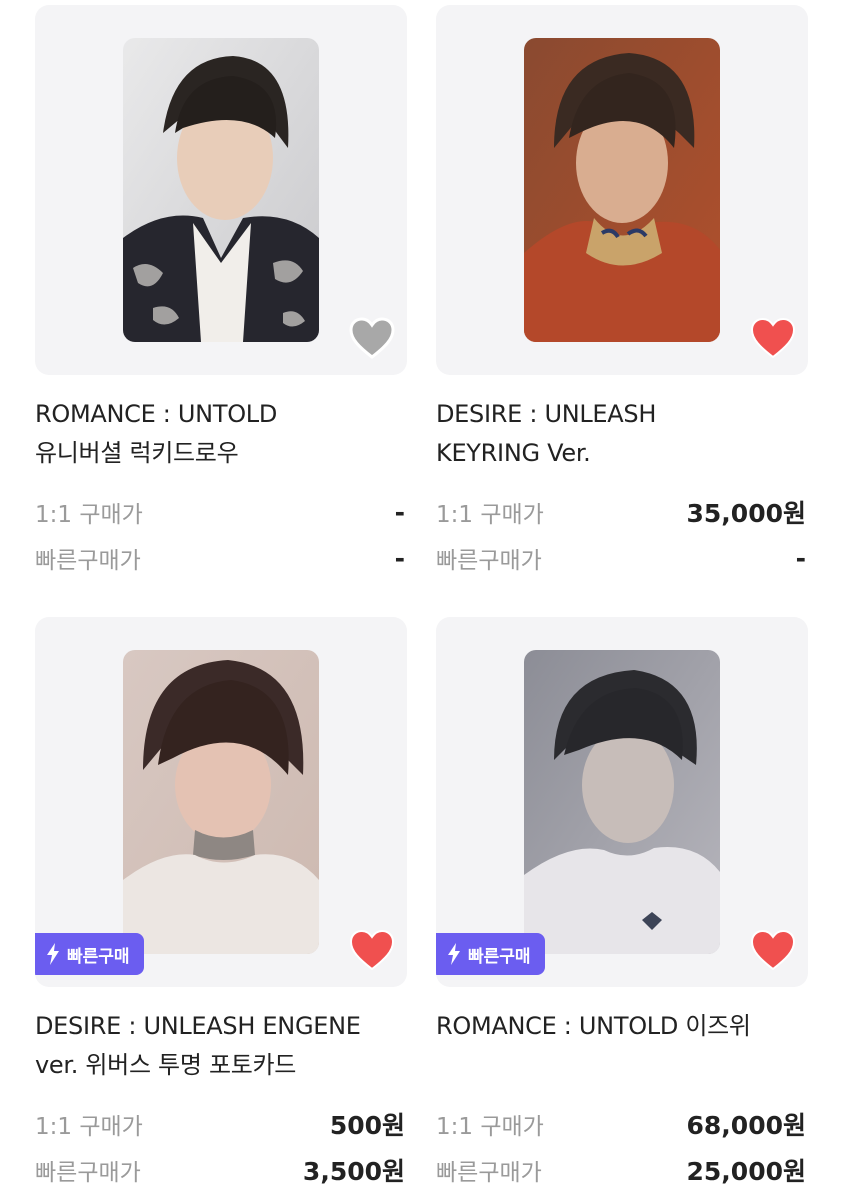 This screenshot has width=843, height=1200. Describe the element at coordinates (546, 414) in the screenshot. I see `product-title-line: DESIRE : UNLEASH` at that location.